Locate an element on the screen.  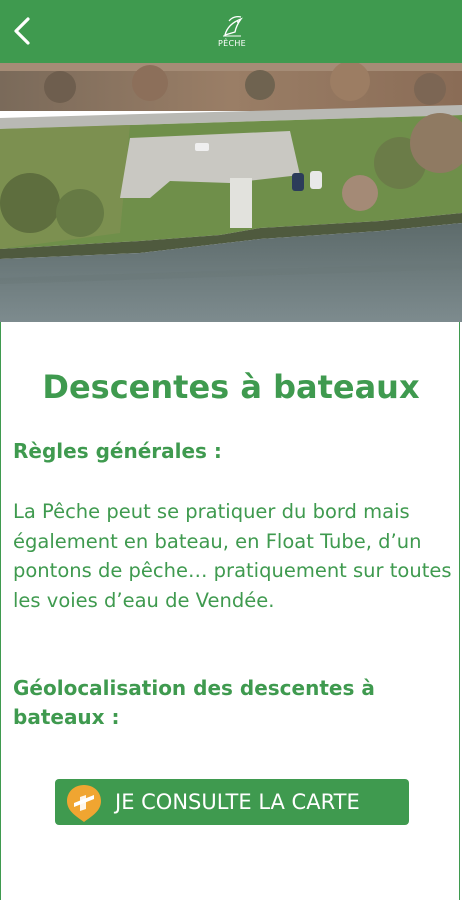
fish-logo-icon is located at coordinates (233, 26).